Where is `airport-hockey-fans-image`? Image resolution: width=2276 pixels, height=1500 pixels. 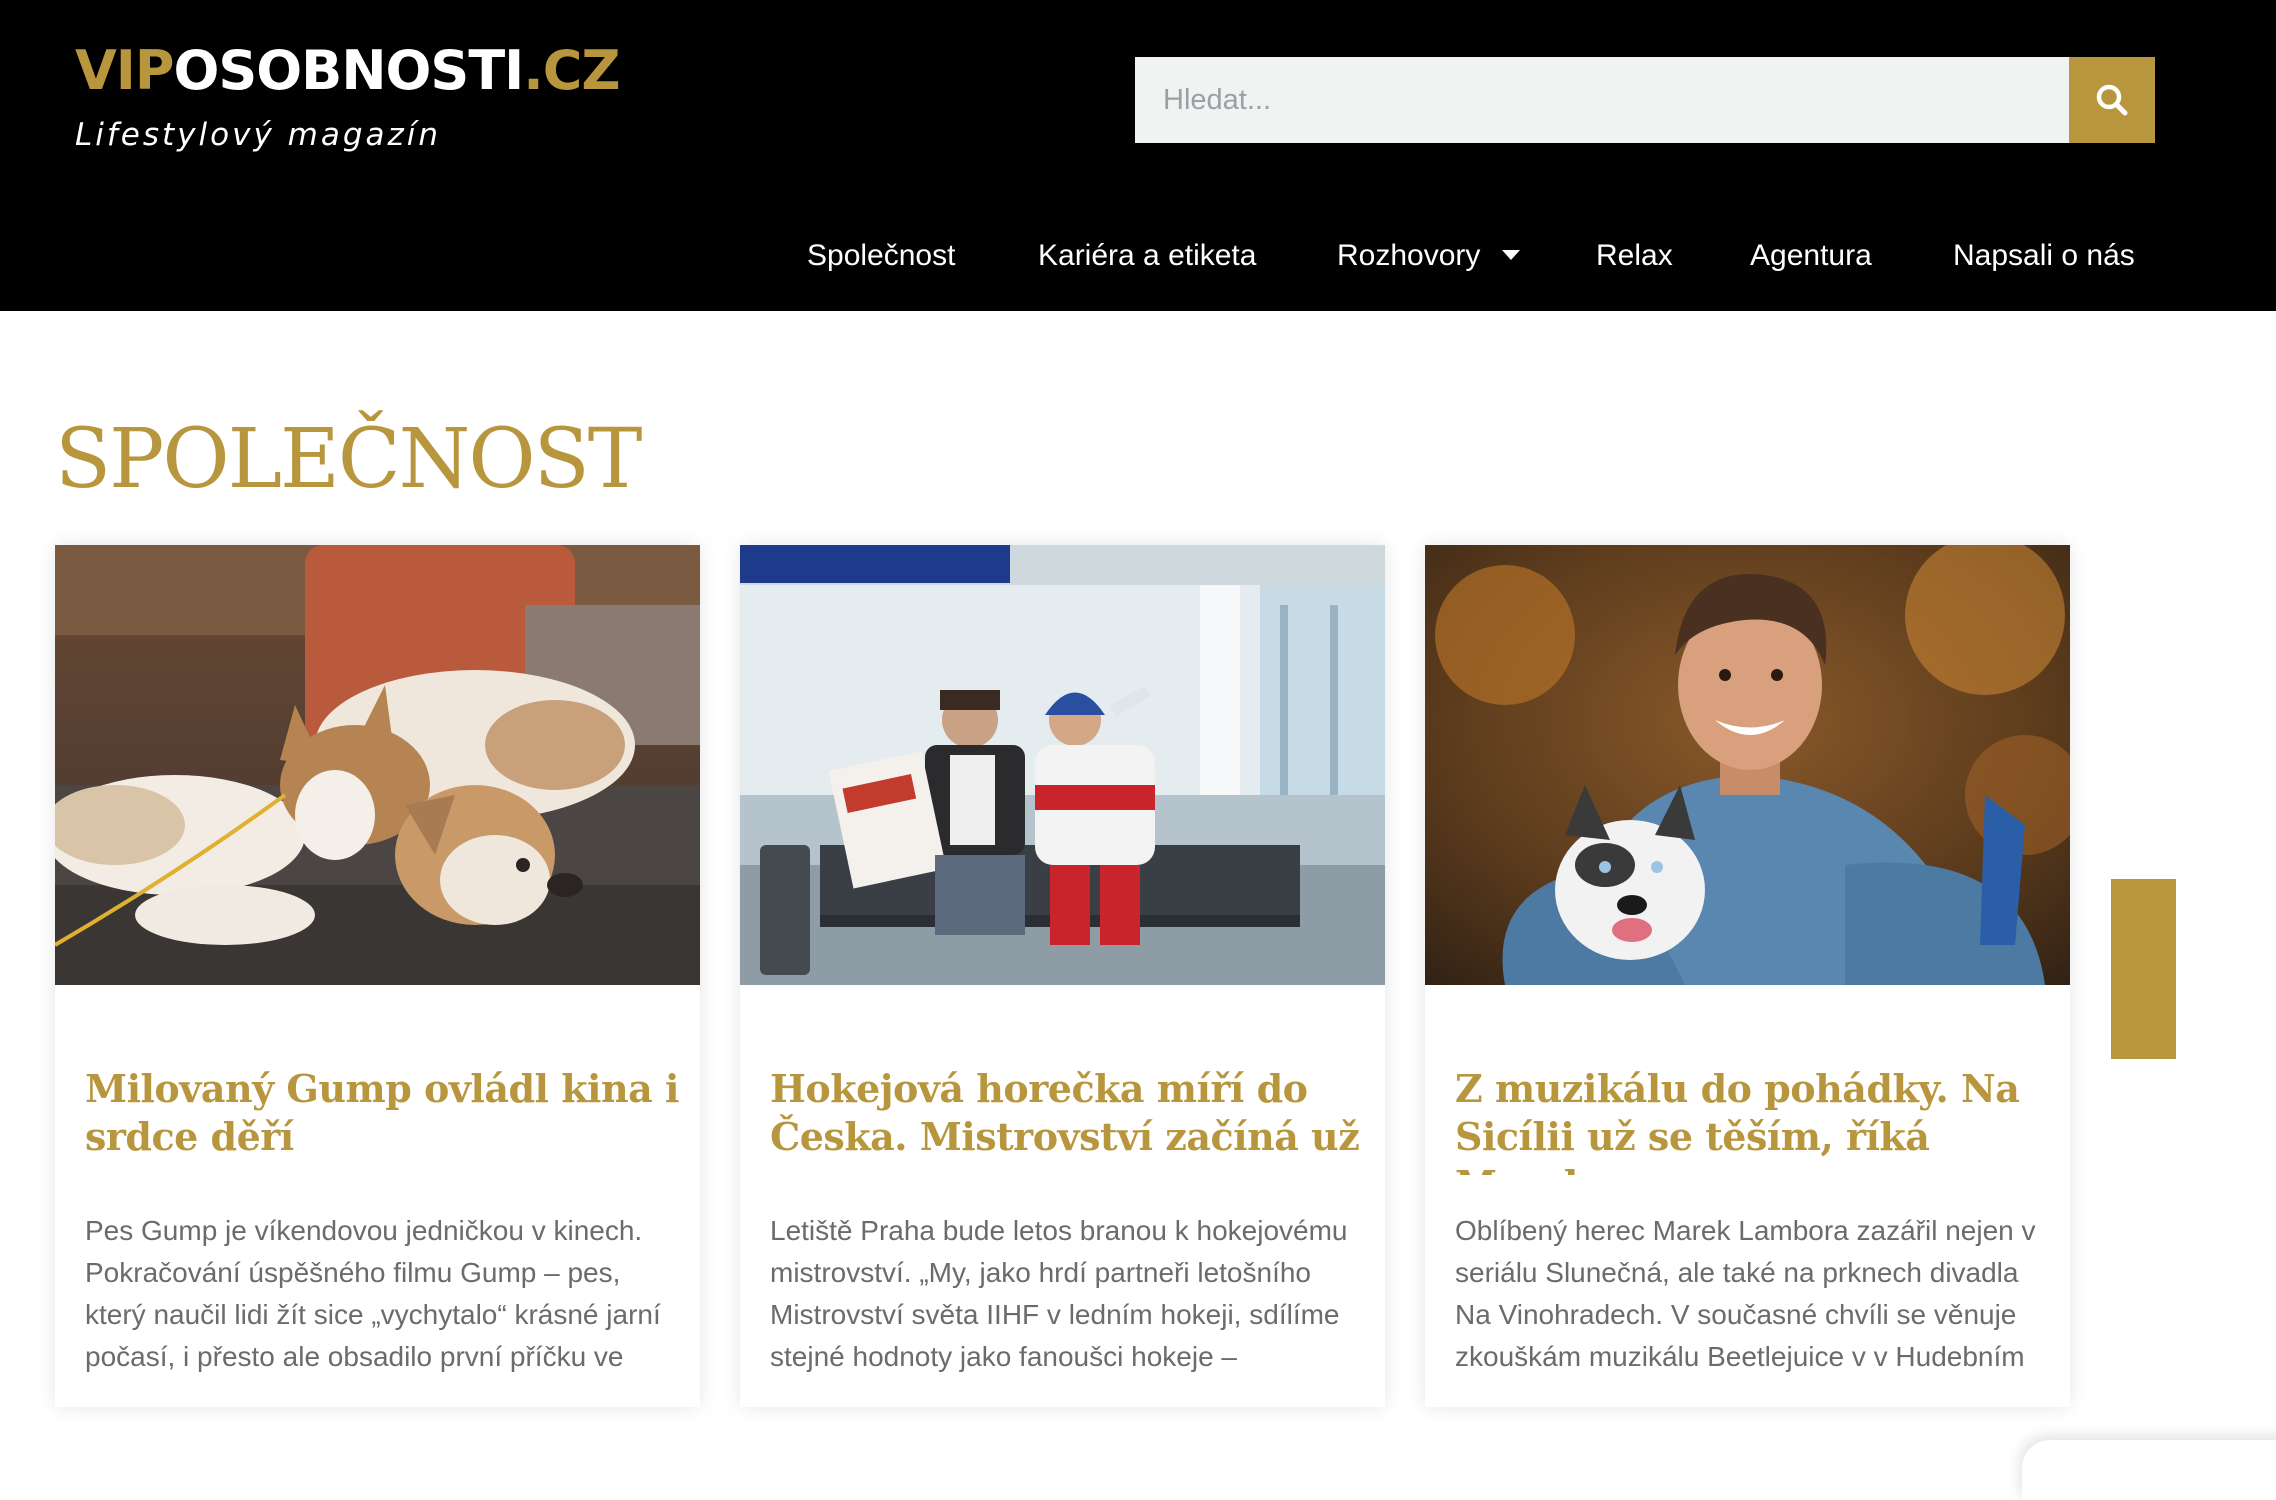
airport-hockey-fans-image is located at coordinates (1062, 765).